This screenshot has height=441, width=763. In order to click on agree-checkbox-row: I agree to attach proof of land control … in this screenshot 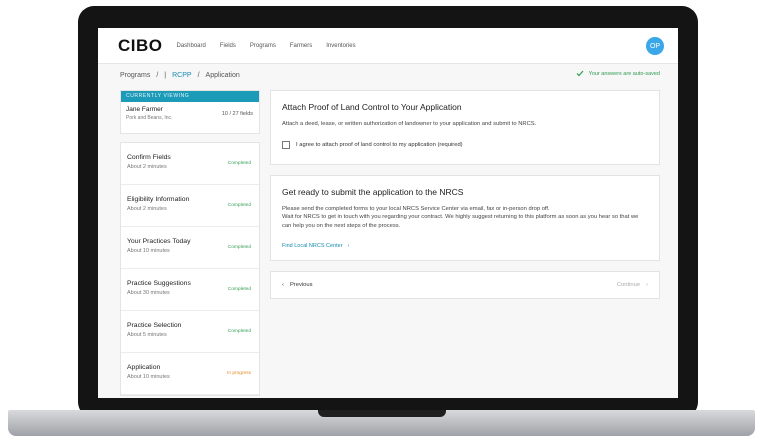, I will do `click(465, 144)`.